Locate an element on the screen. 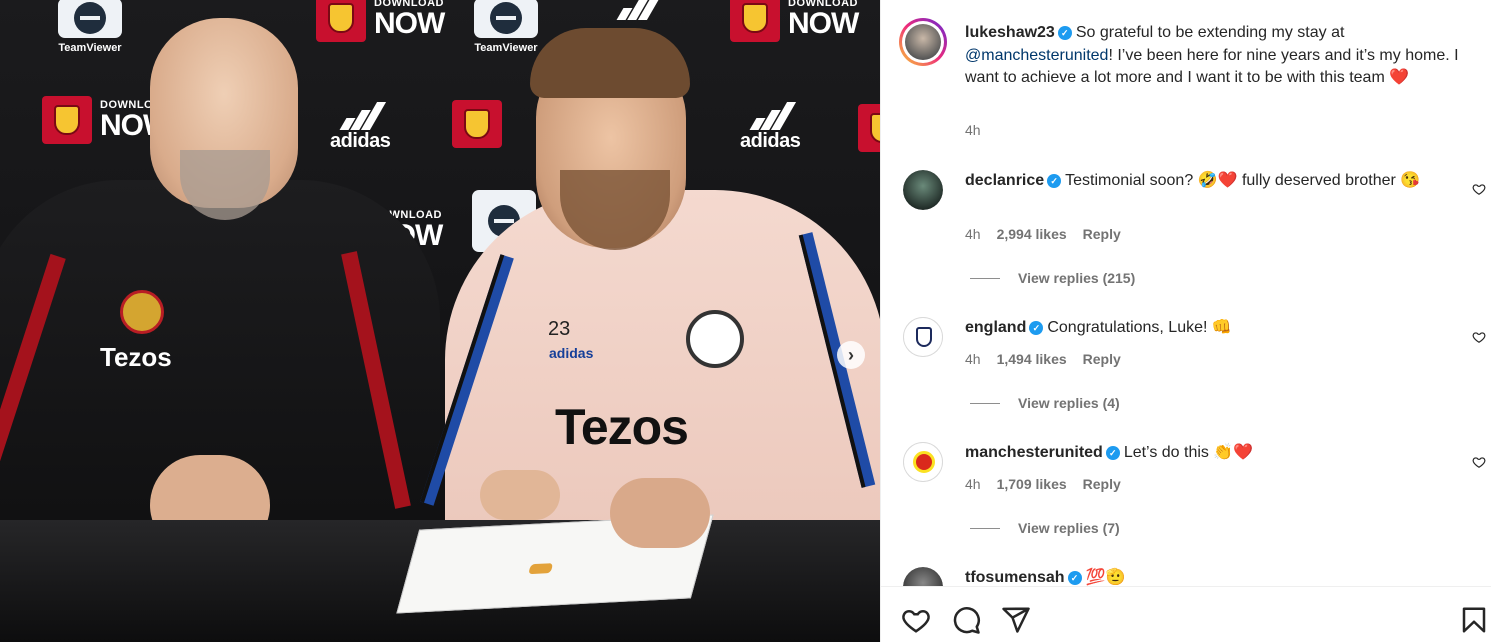 The width and height of the screenshot is (1491, 642). comment-body: 💯🫡 is located at coordinates (1105, 577).